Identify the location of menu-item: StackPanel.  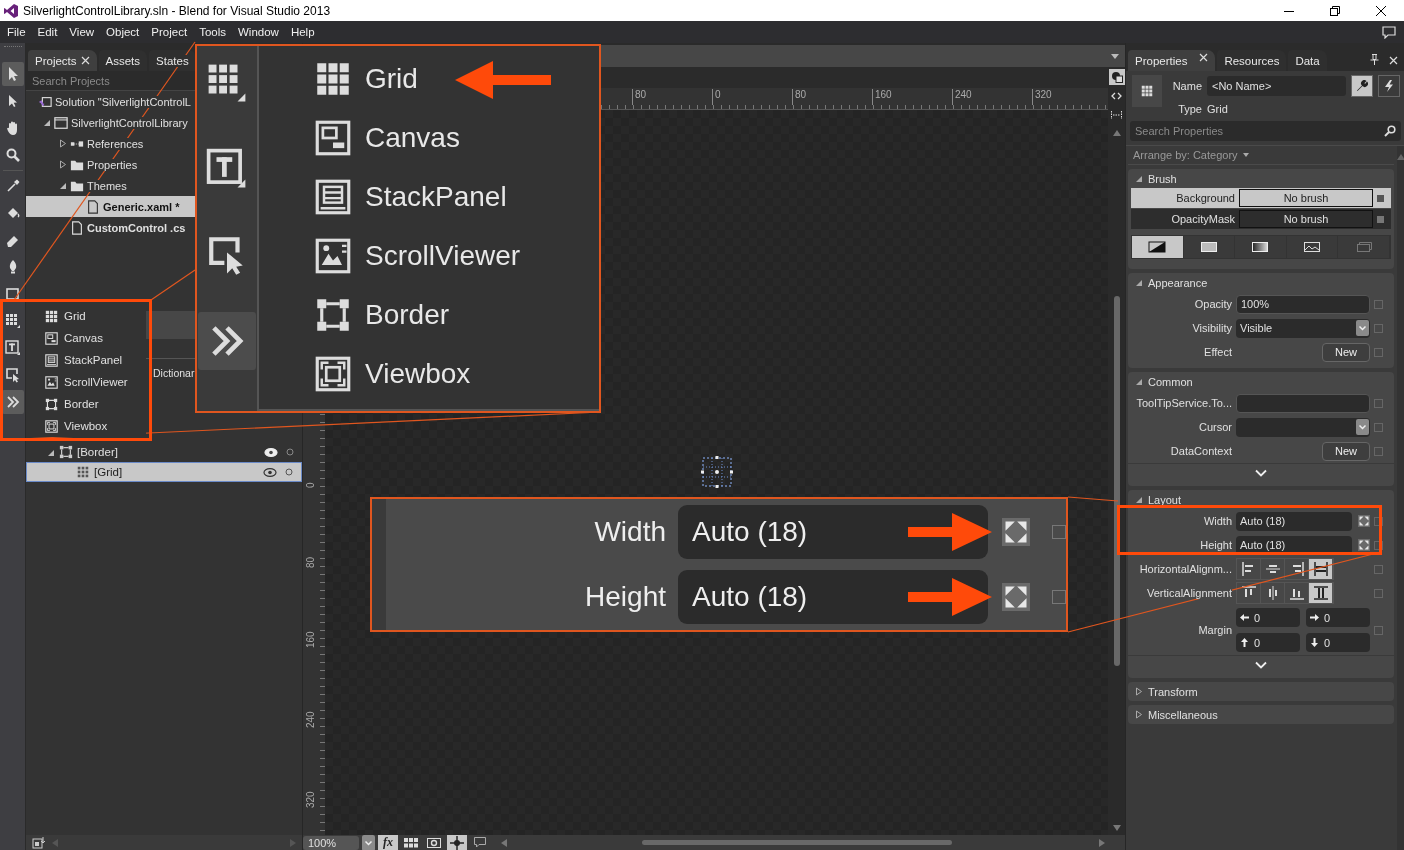
(411, 196).